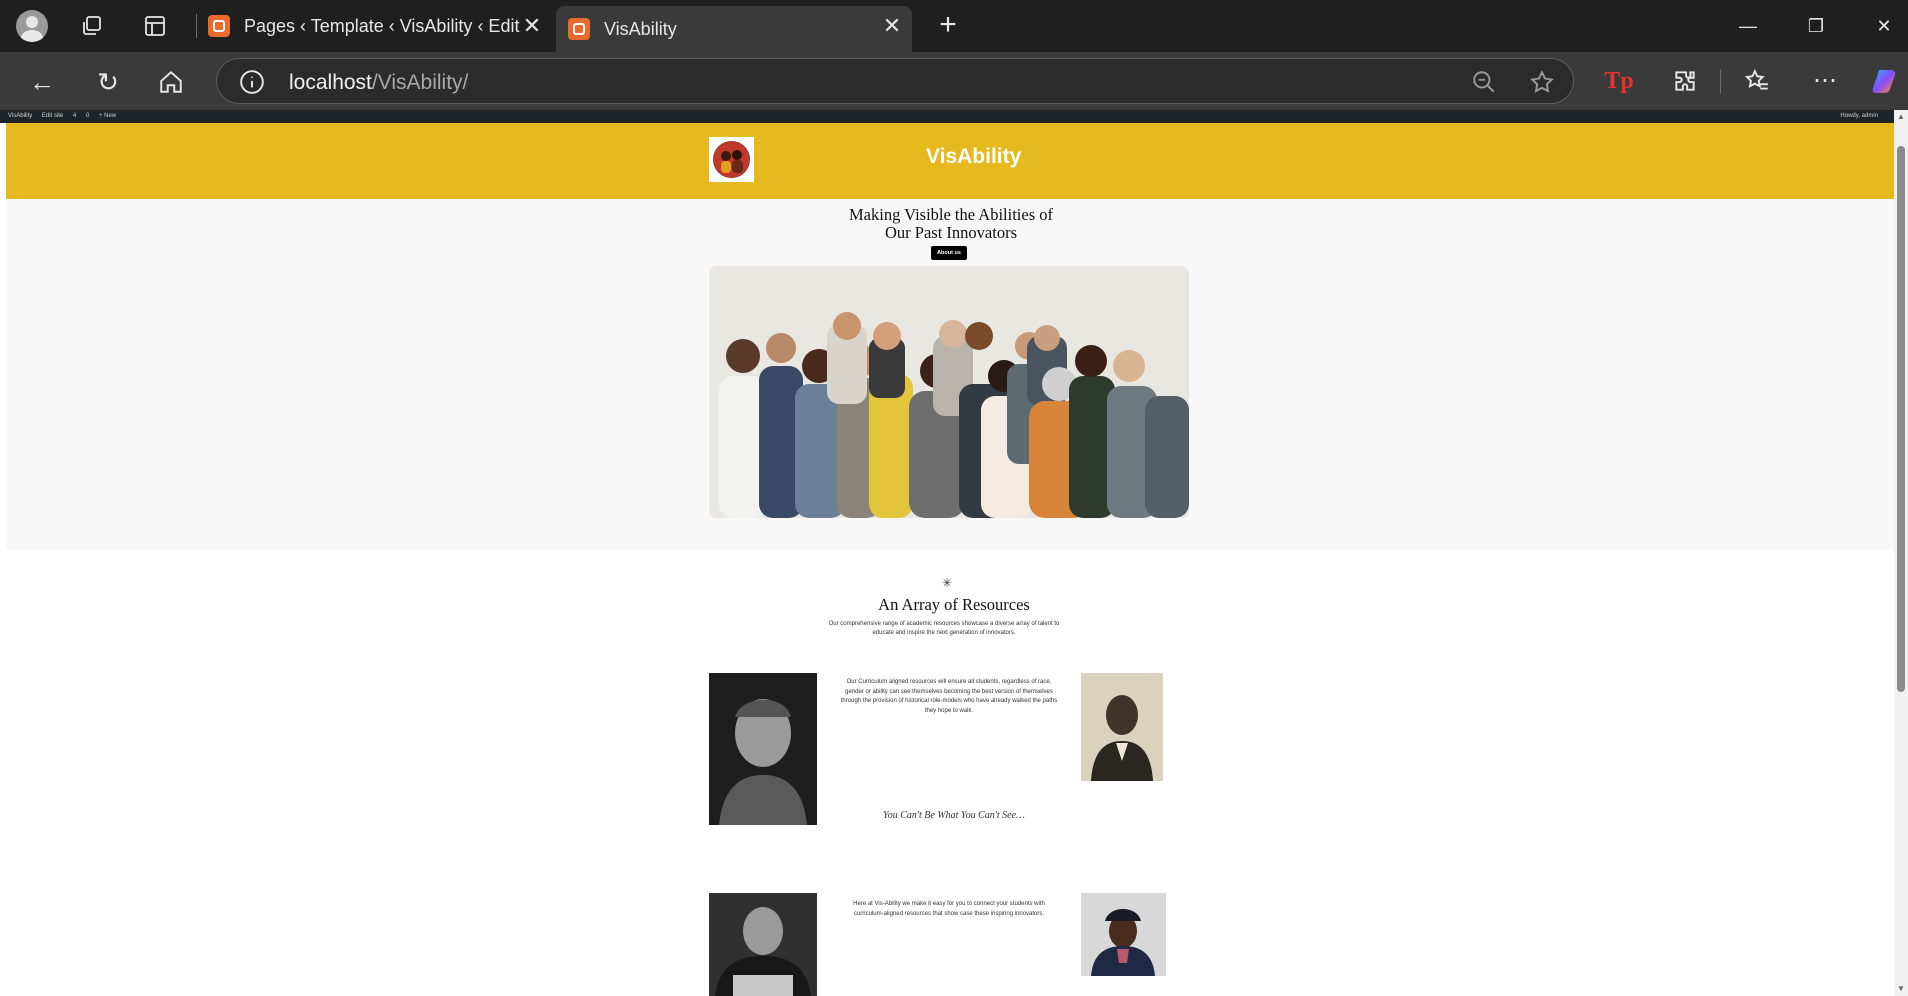 This screenshot has height=996, width=1908. What do you see at coordinates (640, 28) in the screenshot?
I see `tab-title: VisAbility` at bounding box center [640, 28].